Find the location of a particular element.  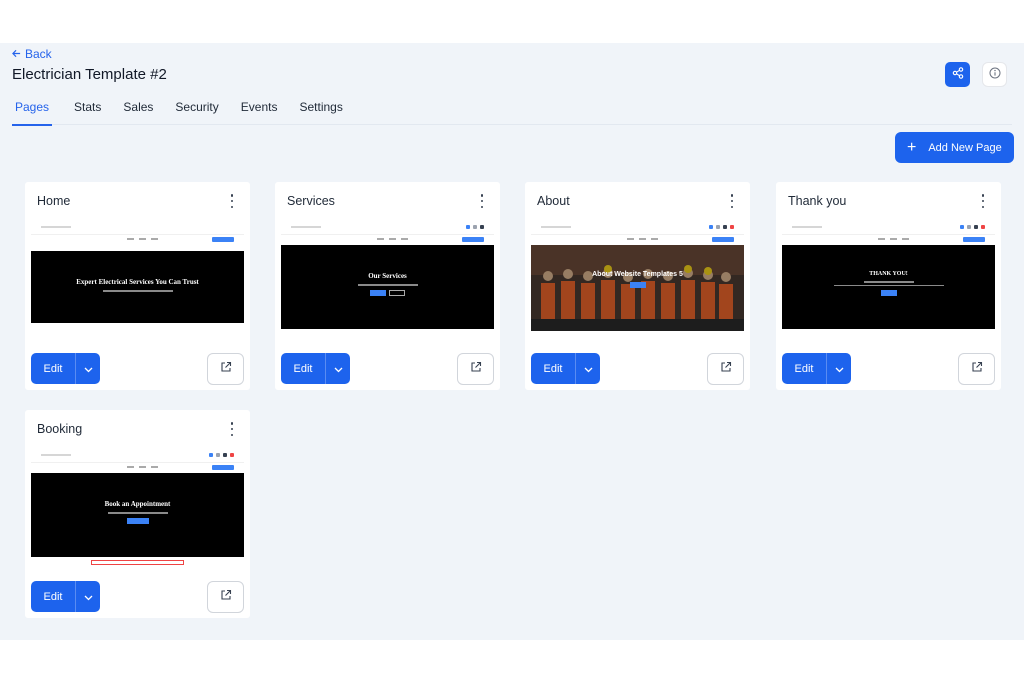

page-card-title: Home is located at coordinates (54, 201).